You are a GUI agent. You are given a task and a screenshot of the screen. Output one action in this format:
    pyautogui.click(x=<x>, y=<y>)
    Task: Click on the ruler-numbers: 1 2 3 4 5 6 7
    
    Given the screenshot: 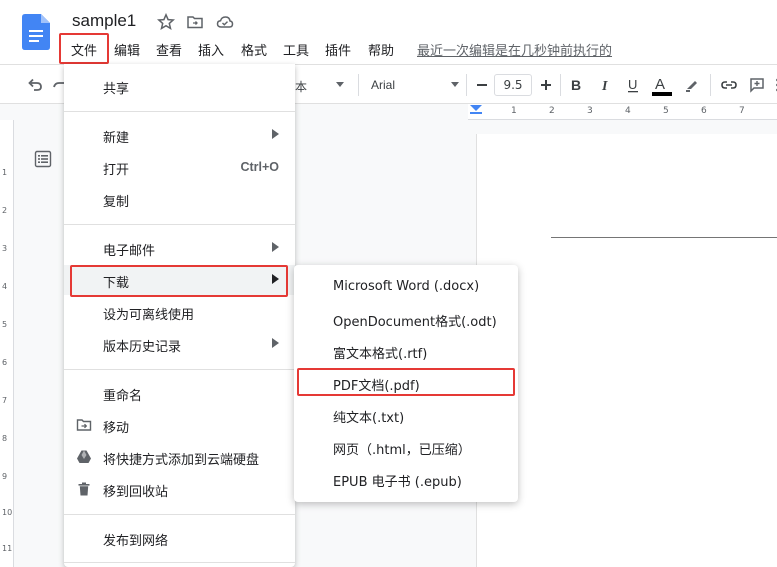 What is the action you would take?
    pyautogui.click(x=622, y=112)
    